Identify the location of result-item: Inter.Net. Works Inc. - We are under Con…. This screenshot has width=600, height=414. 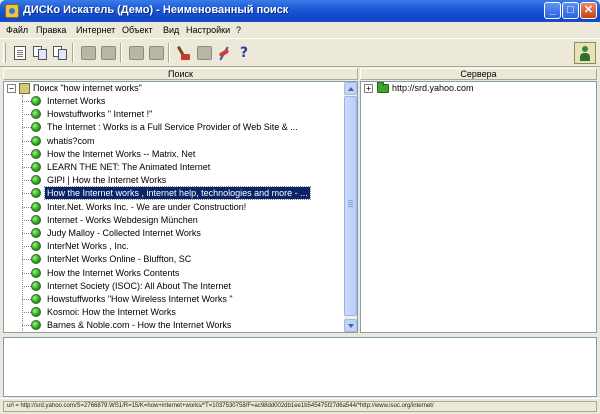
(182, 207).